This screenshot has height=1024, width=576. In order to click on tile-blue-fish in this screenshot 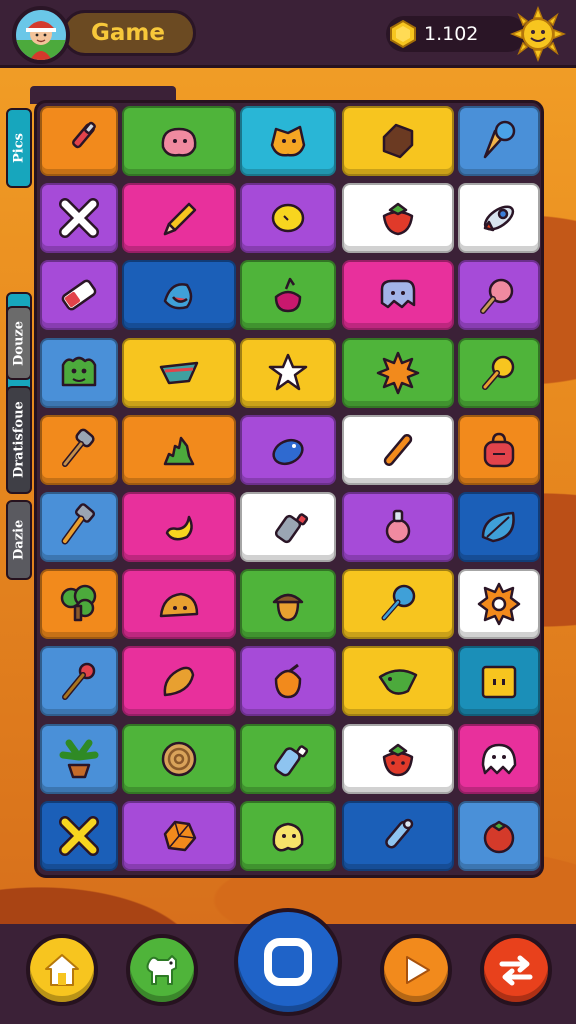, I will do `click(288, 449)`.